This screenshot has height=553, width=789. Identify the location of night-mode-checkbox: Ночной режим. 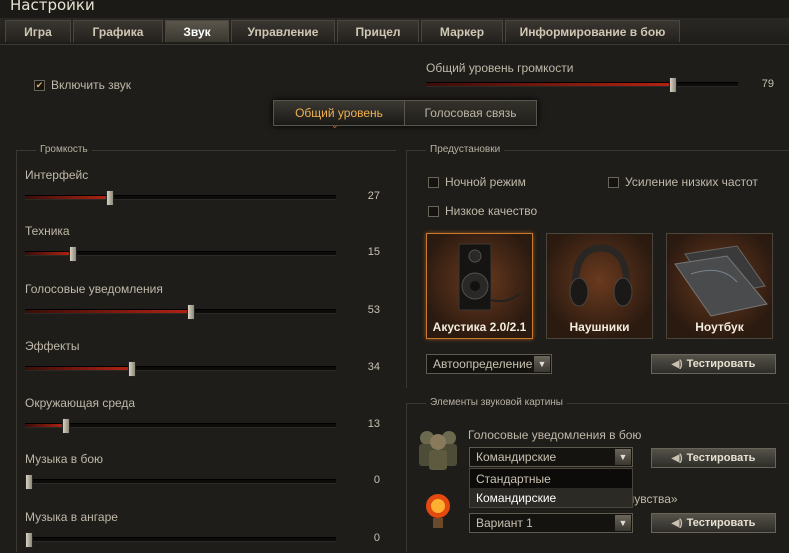
(477, 182).